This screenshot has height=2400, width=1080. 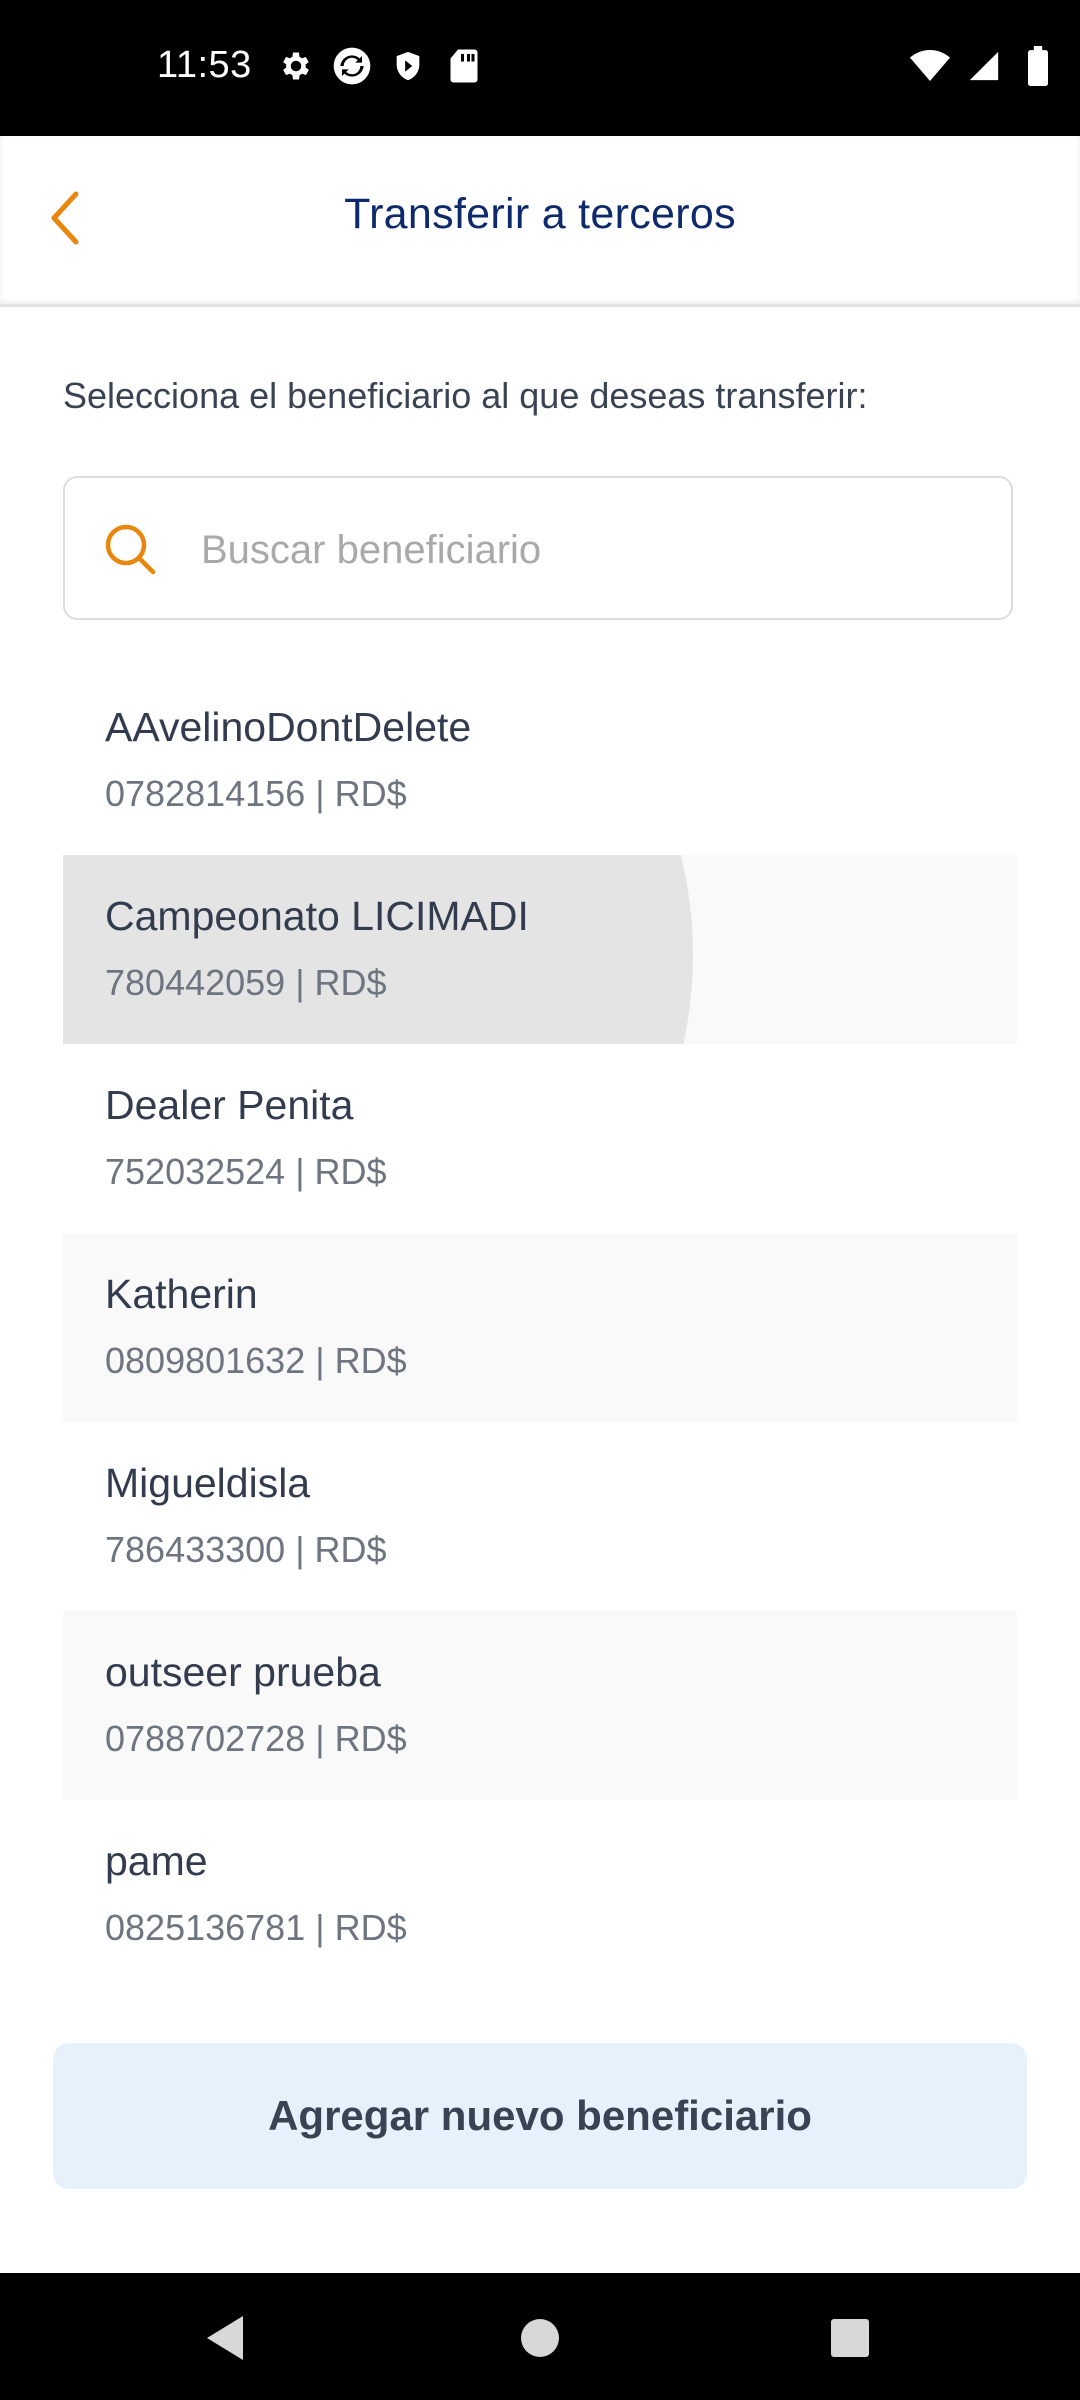 What do you see at coordinates (256, 1927) in the screenshot?
I see `beneficiary-account: 0825136781 | RD$` at bounding box center [256, 1927].